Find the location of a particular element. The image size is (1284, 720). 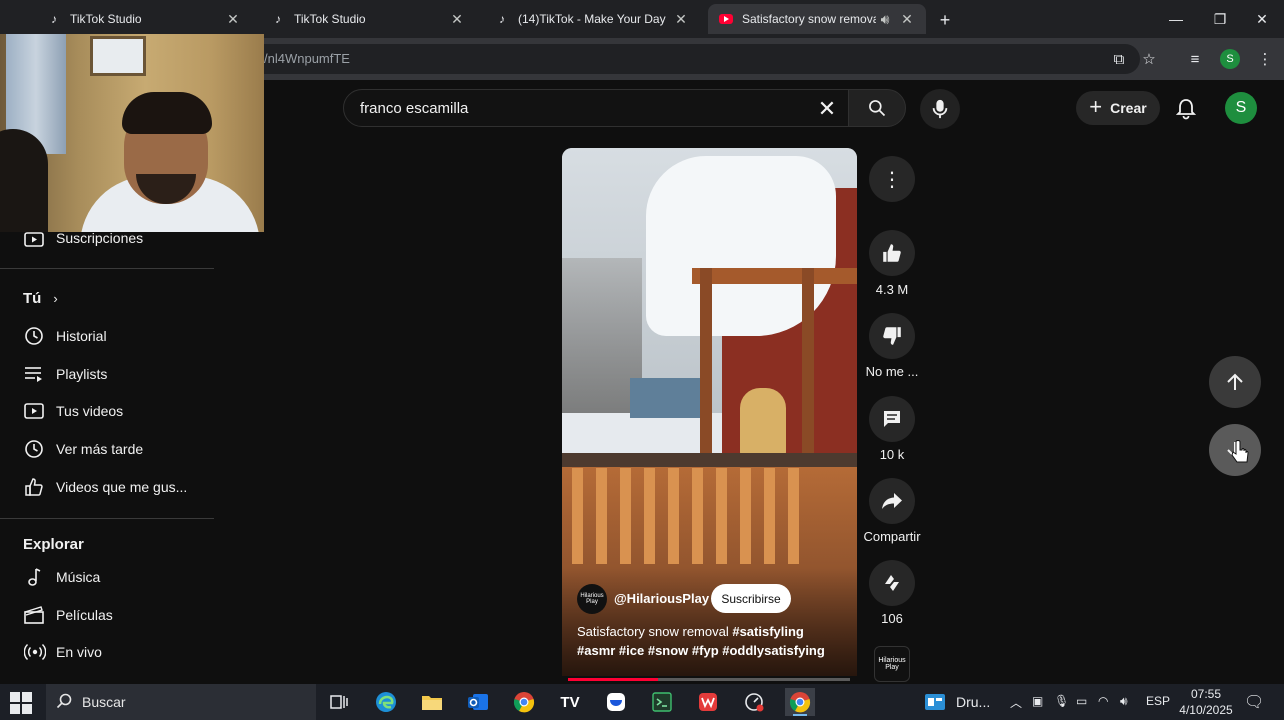

sidebar-item-label: Tus videos is located at coordinates (90, 411).